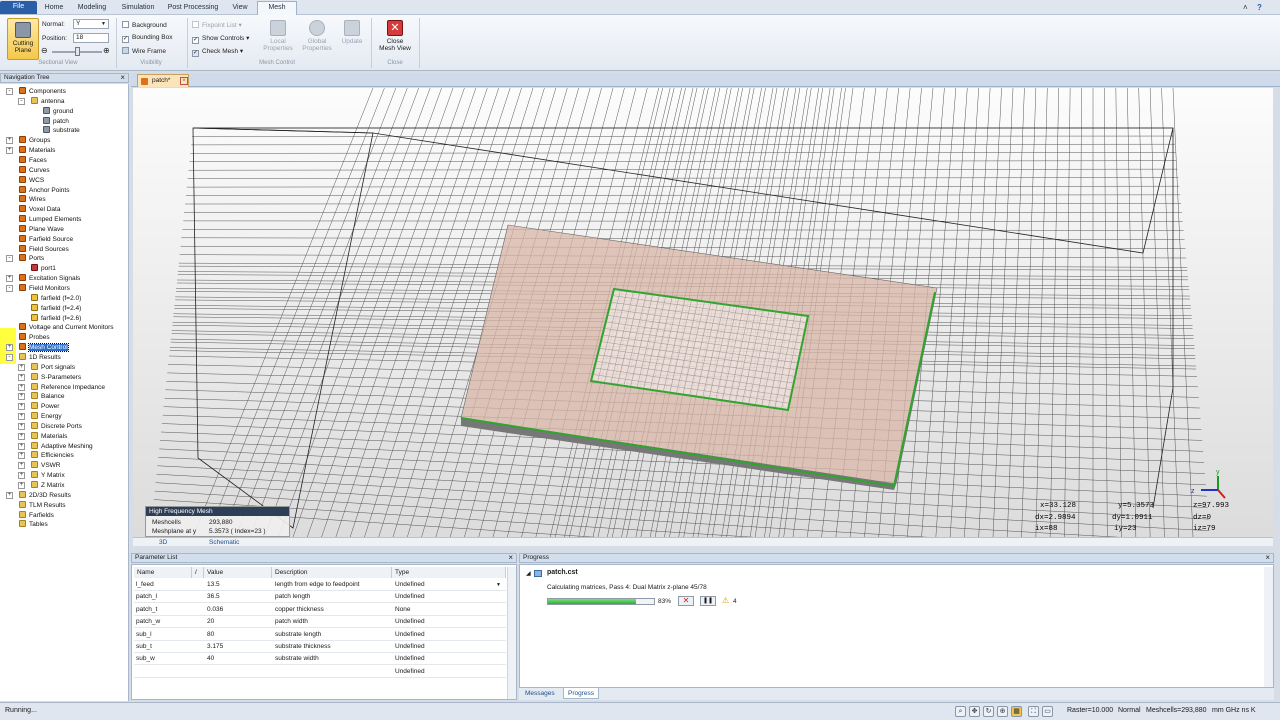  I want to click on show-controls-button: ✓ Show Controls ▾, so click(220, 39).